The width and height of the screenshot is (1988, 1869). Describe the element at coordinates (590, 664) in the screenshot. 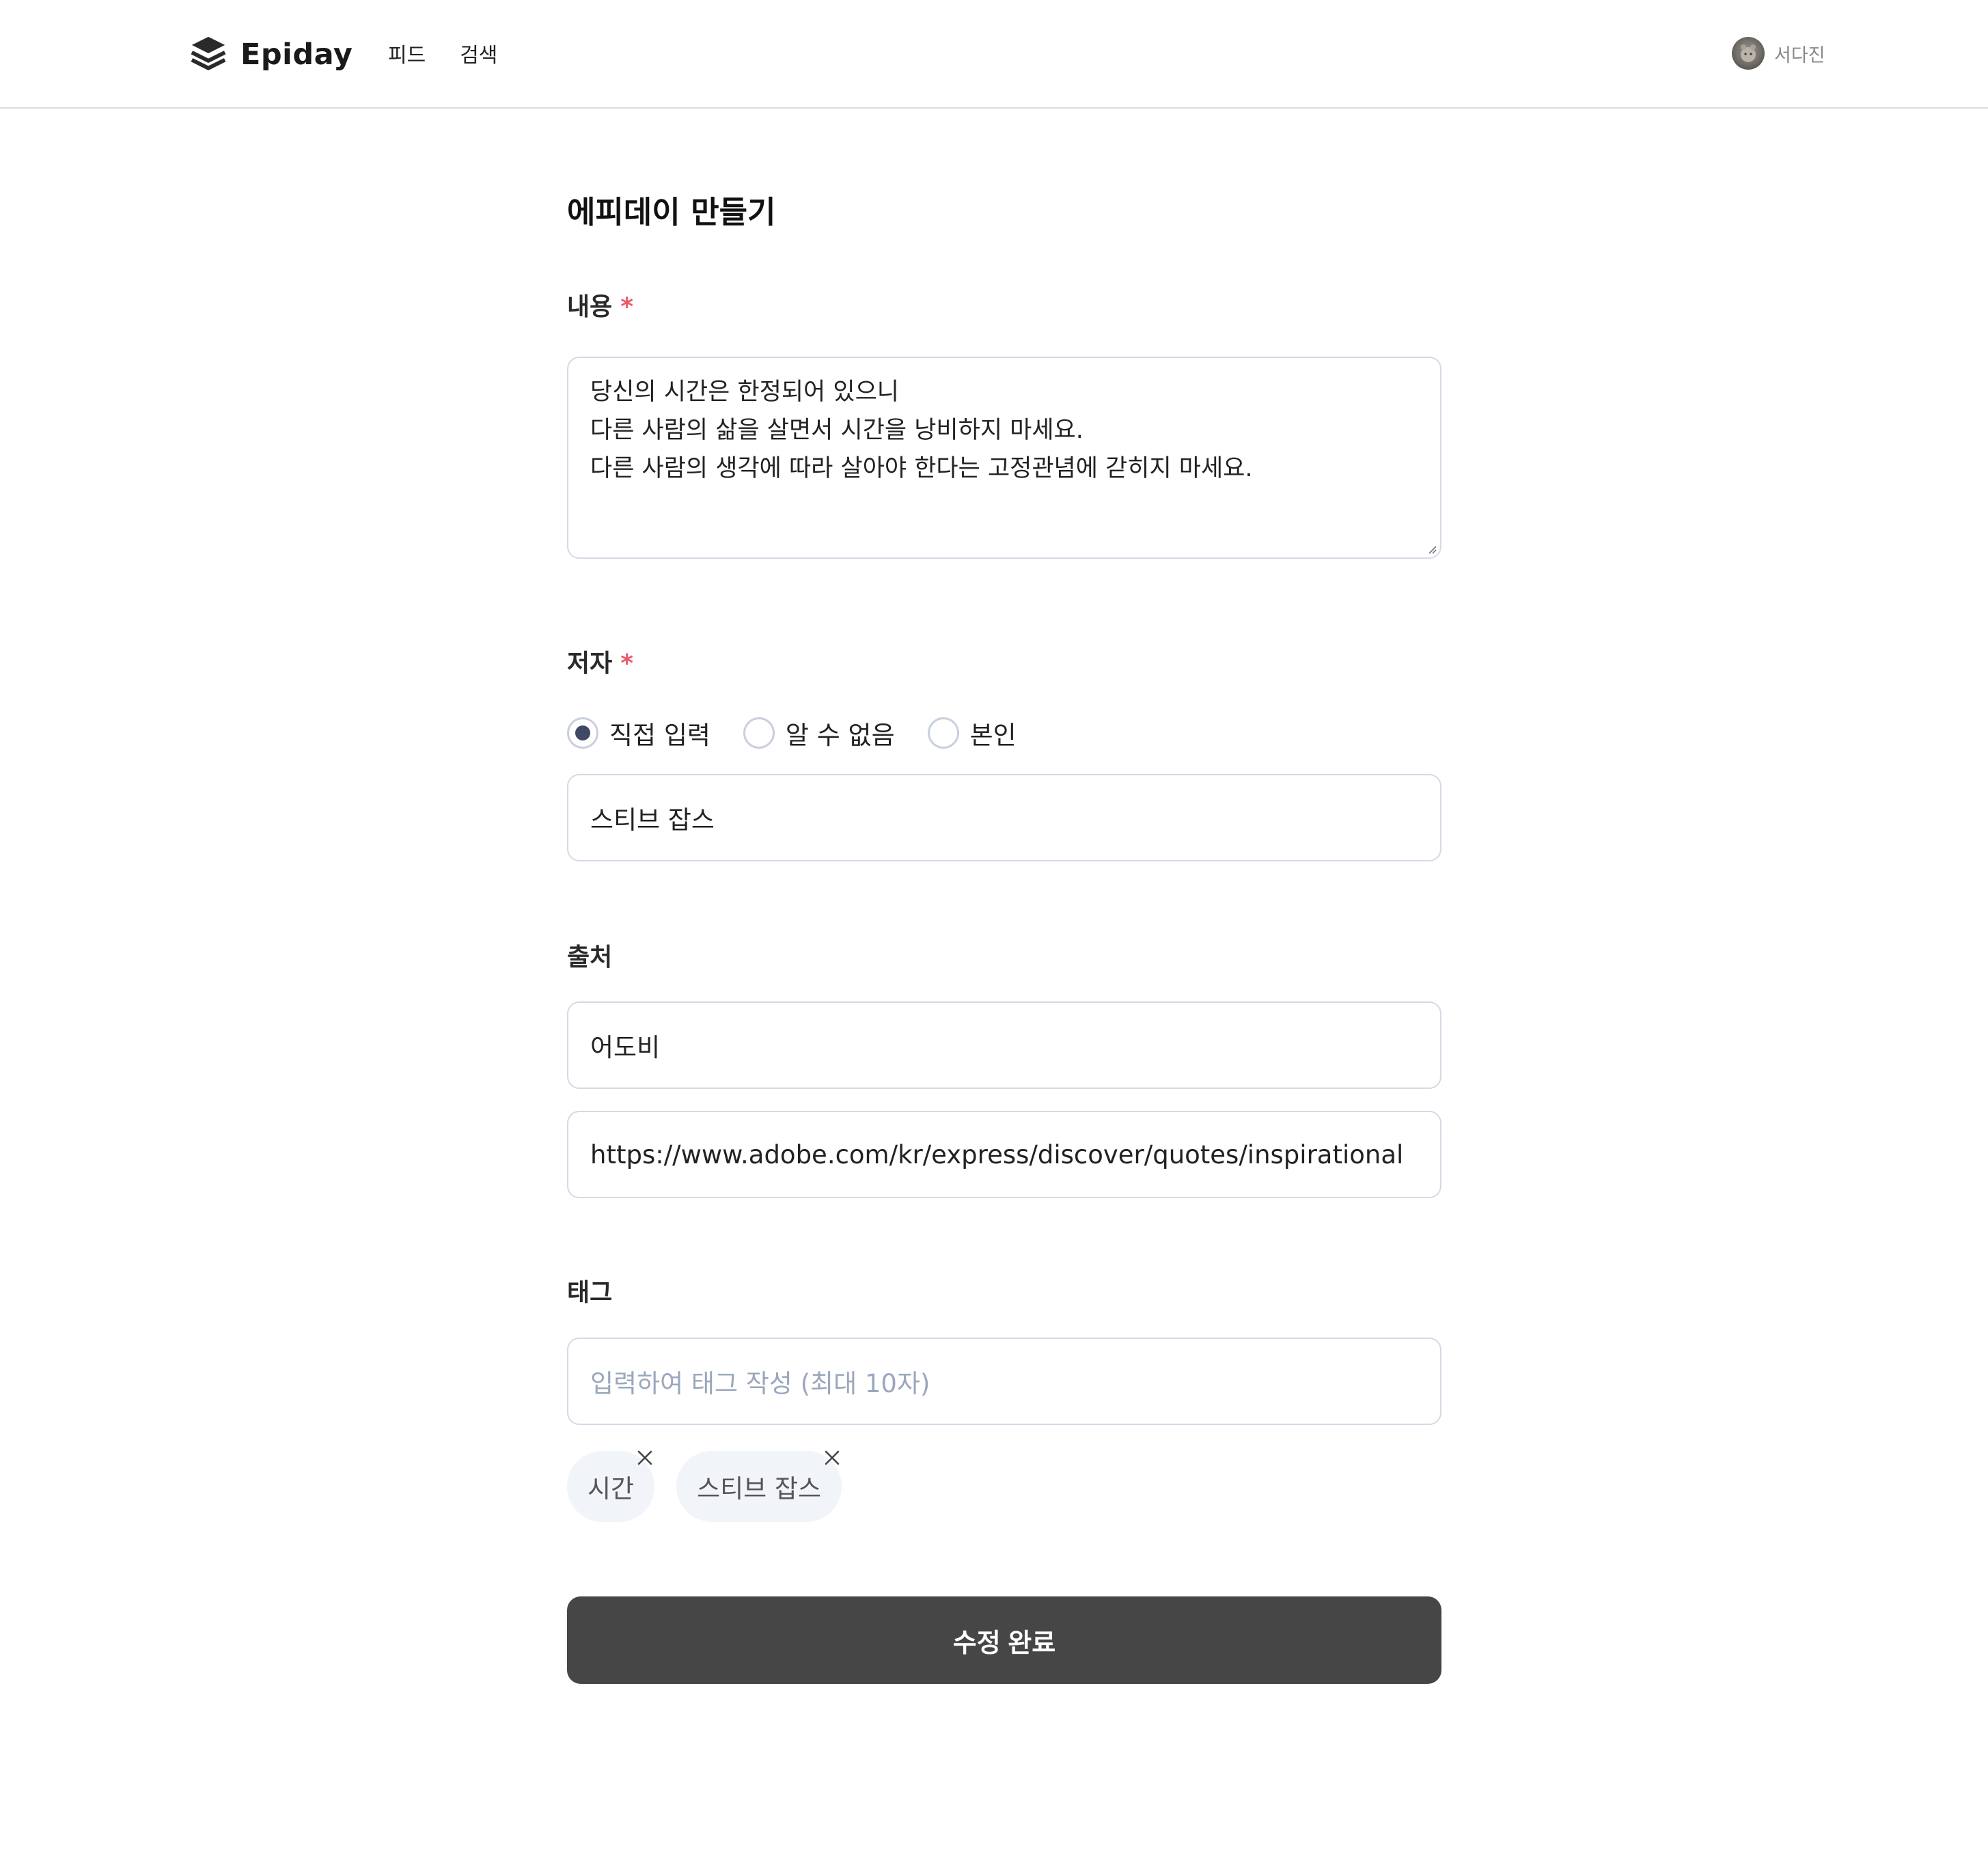

I see `author-label-text: 저자` at that location.